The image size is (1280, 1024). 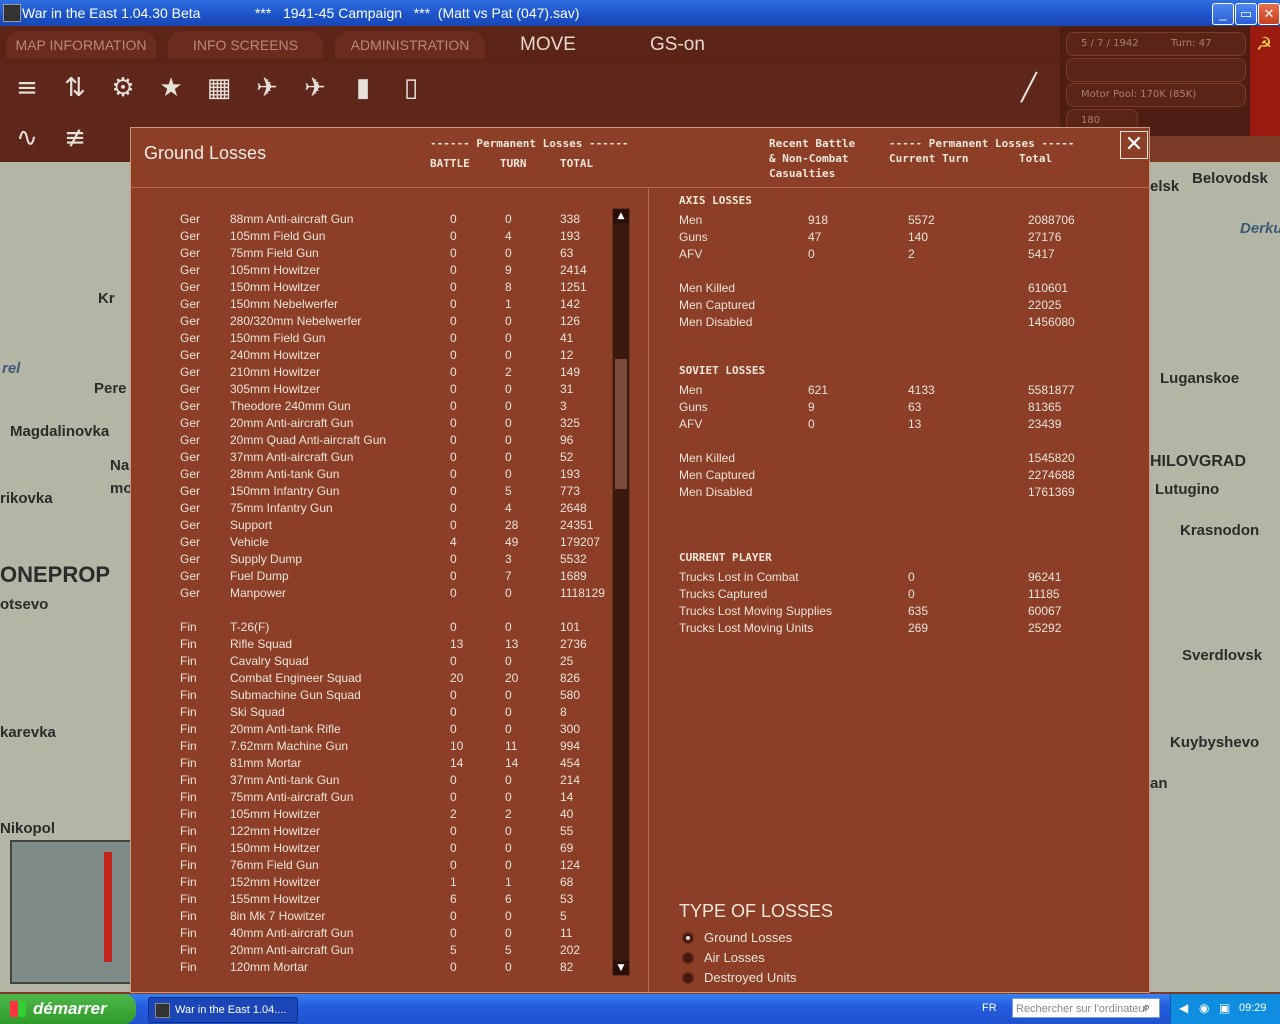 I want to click on equipment-name-cell: Vehicle, so click(x=249, y=542).